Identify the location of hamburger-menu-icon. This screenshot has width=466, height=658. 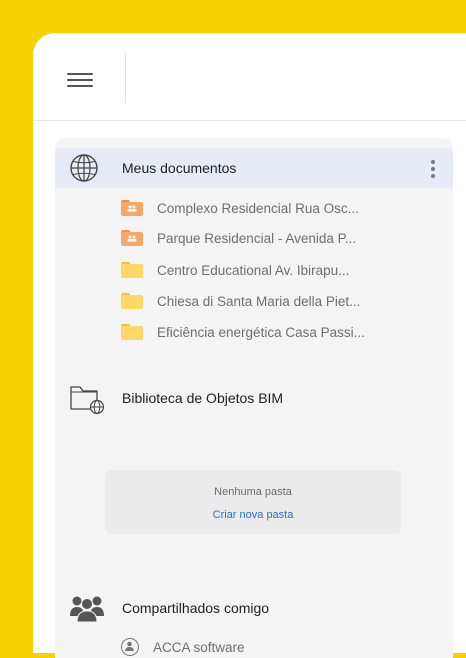
(80, 80).